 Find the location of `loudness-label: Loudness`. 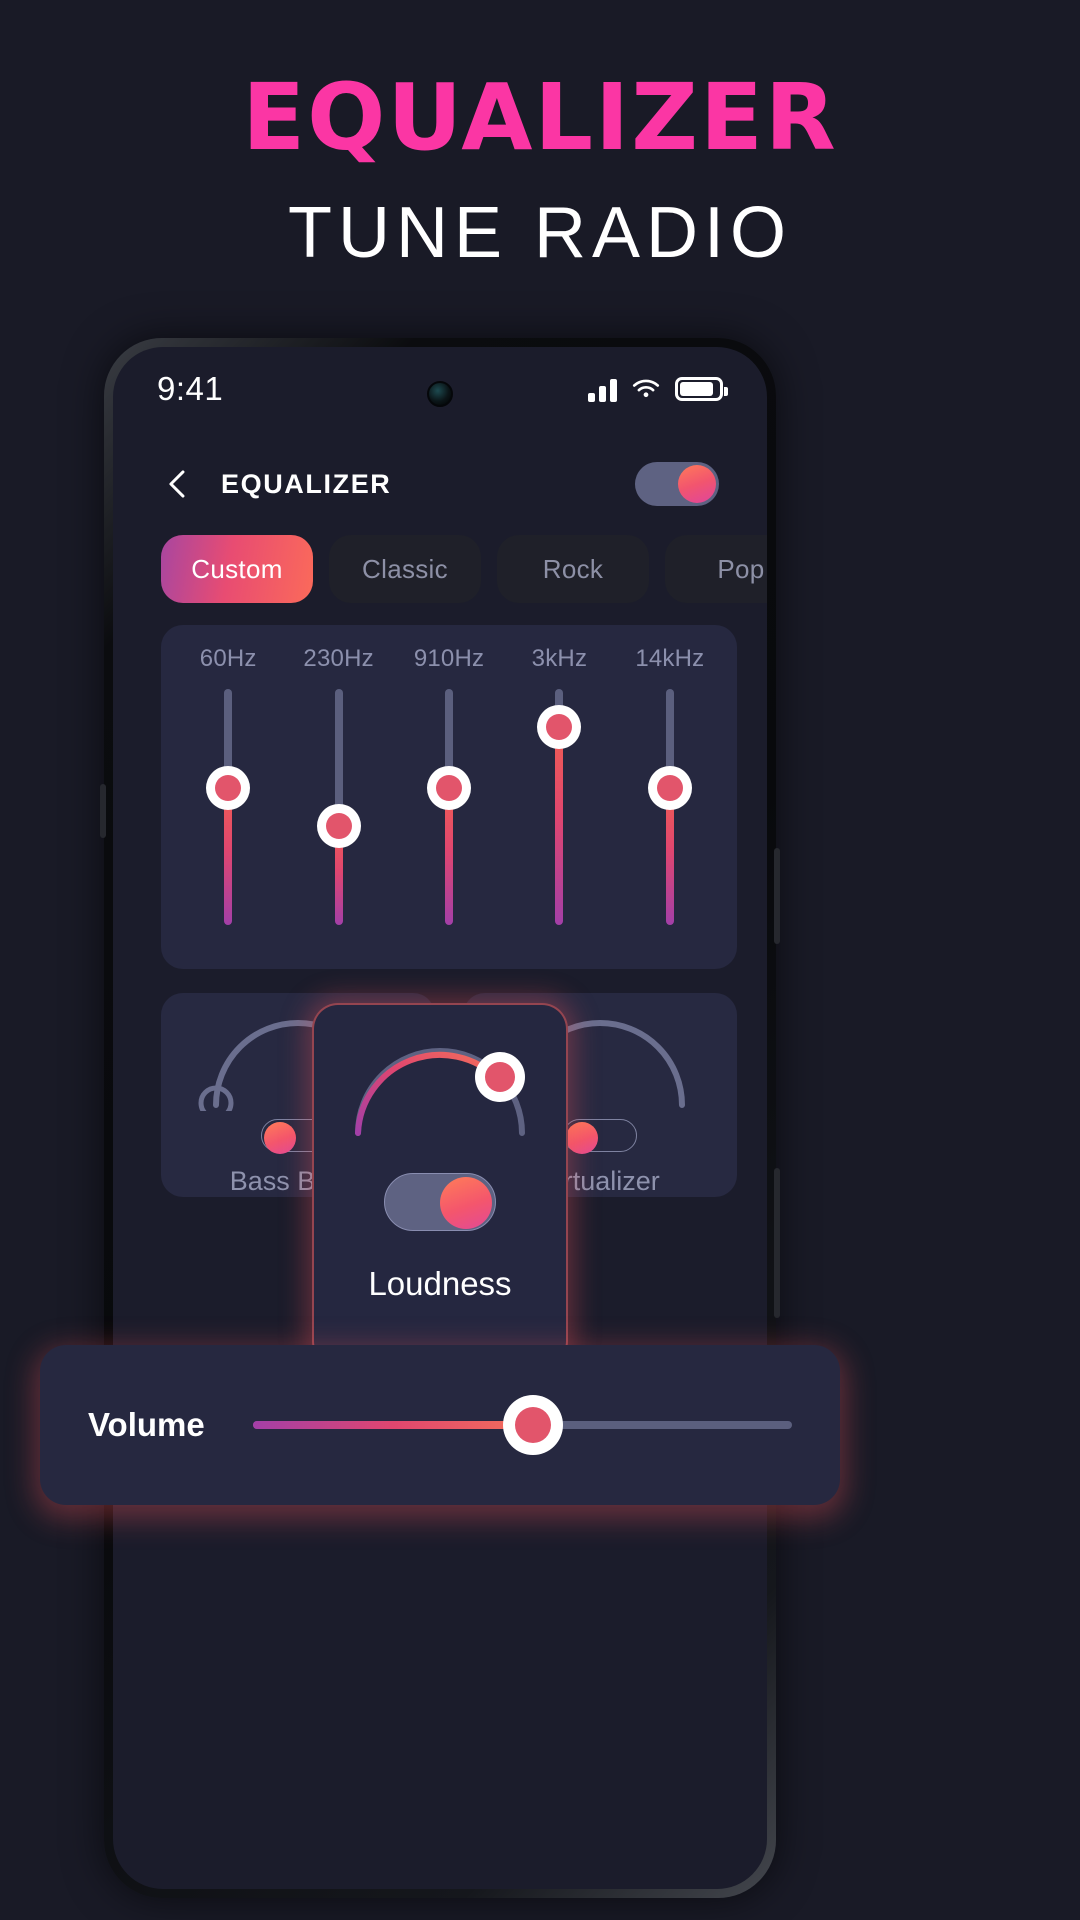

loudness-label: Loudness is located at coordinates (440, 1283).